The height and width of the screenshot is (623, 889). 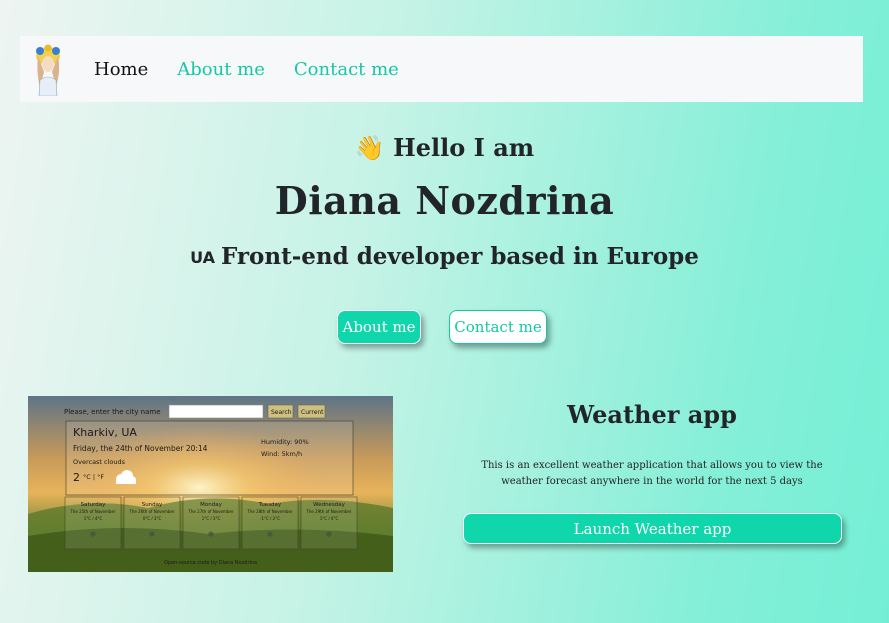 I want to click on waving-hand-icon: 👋, so click(x=369, y=148).